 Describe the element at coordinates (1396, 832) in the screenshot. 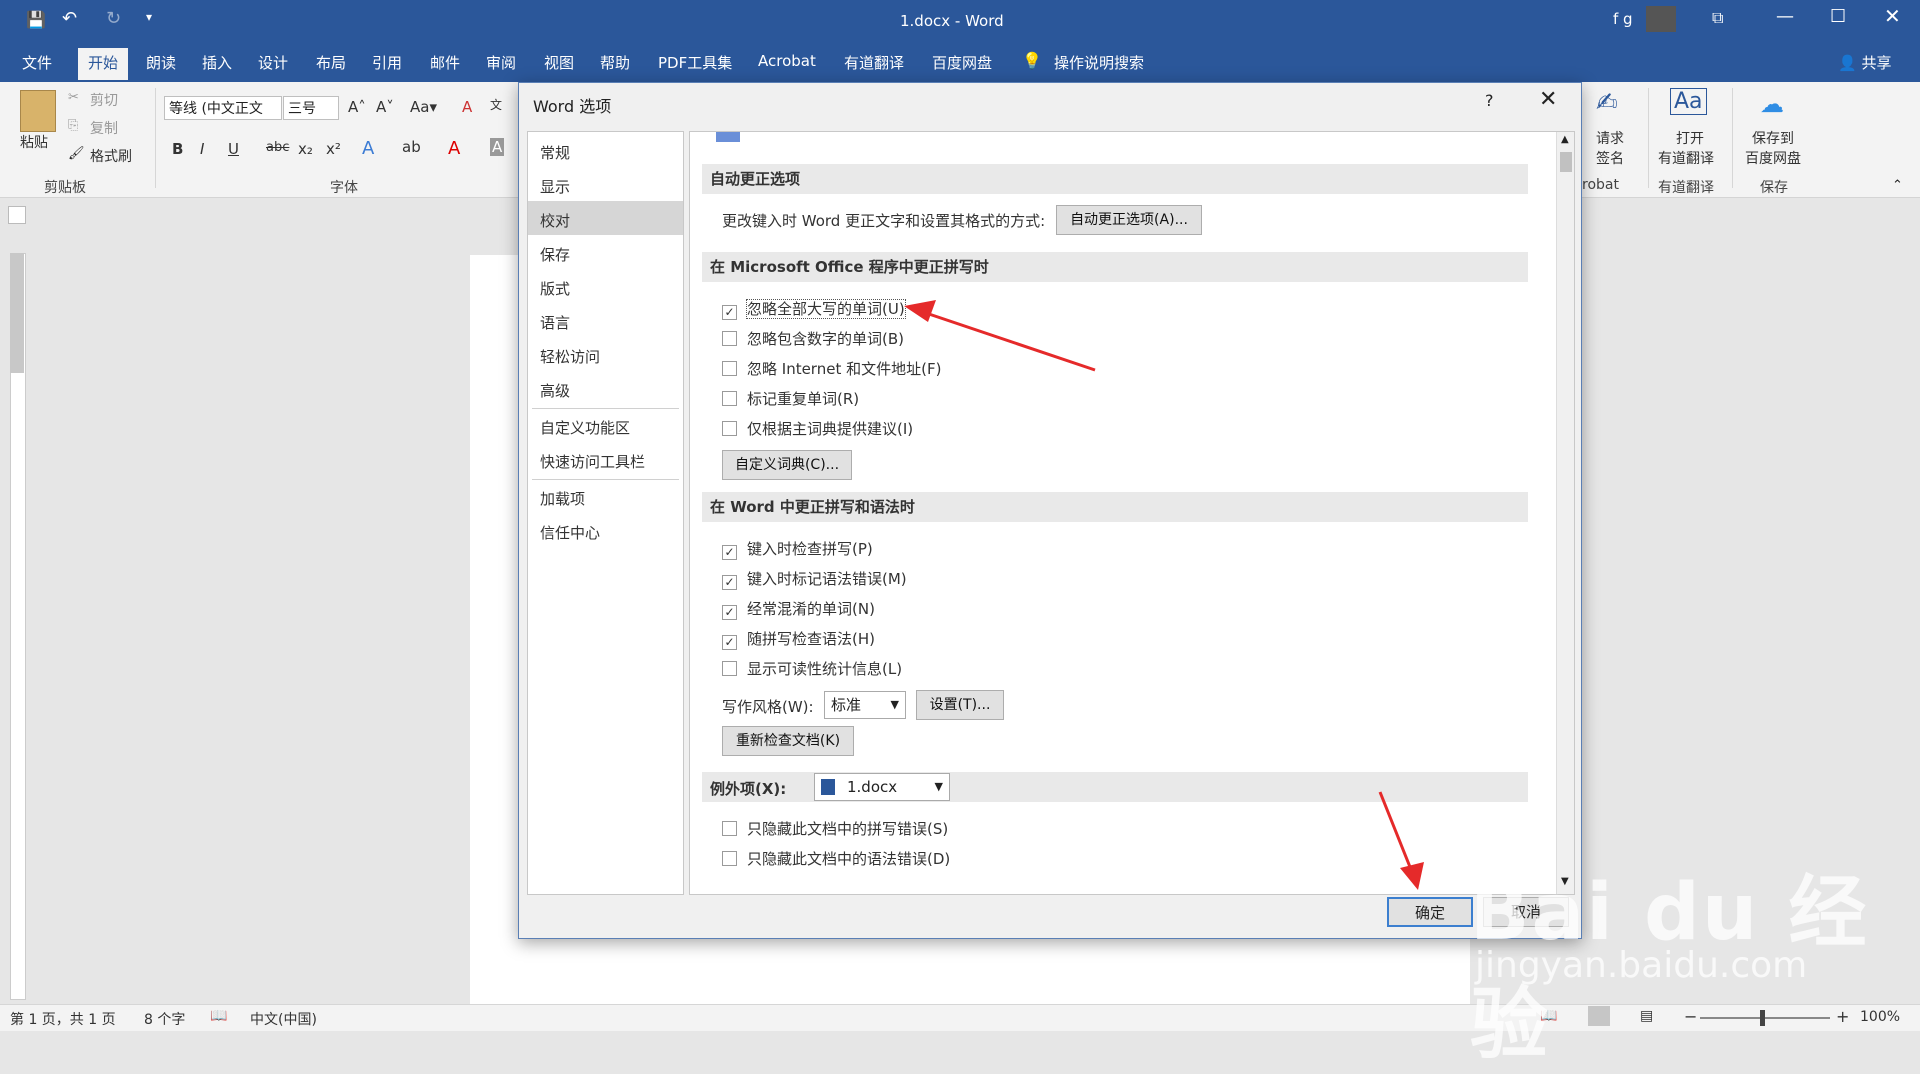

I see `arrow-to-ok` at that location.